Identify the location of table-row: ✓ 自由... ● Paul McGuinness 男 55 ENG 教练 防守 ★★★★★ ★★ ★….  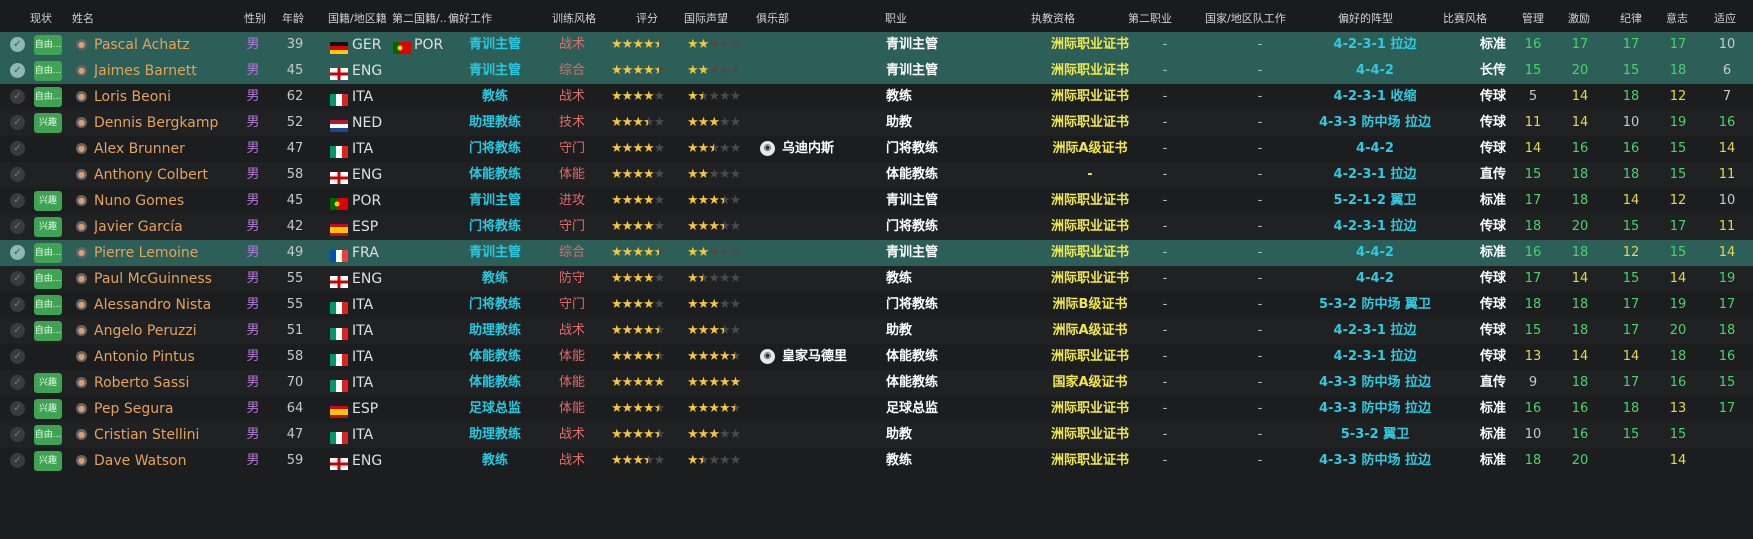
(876, 279).